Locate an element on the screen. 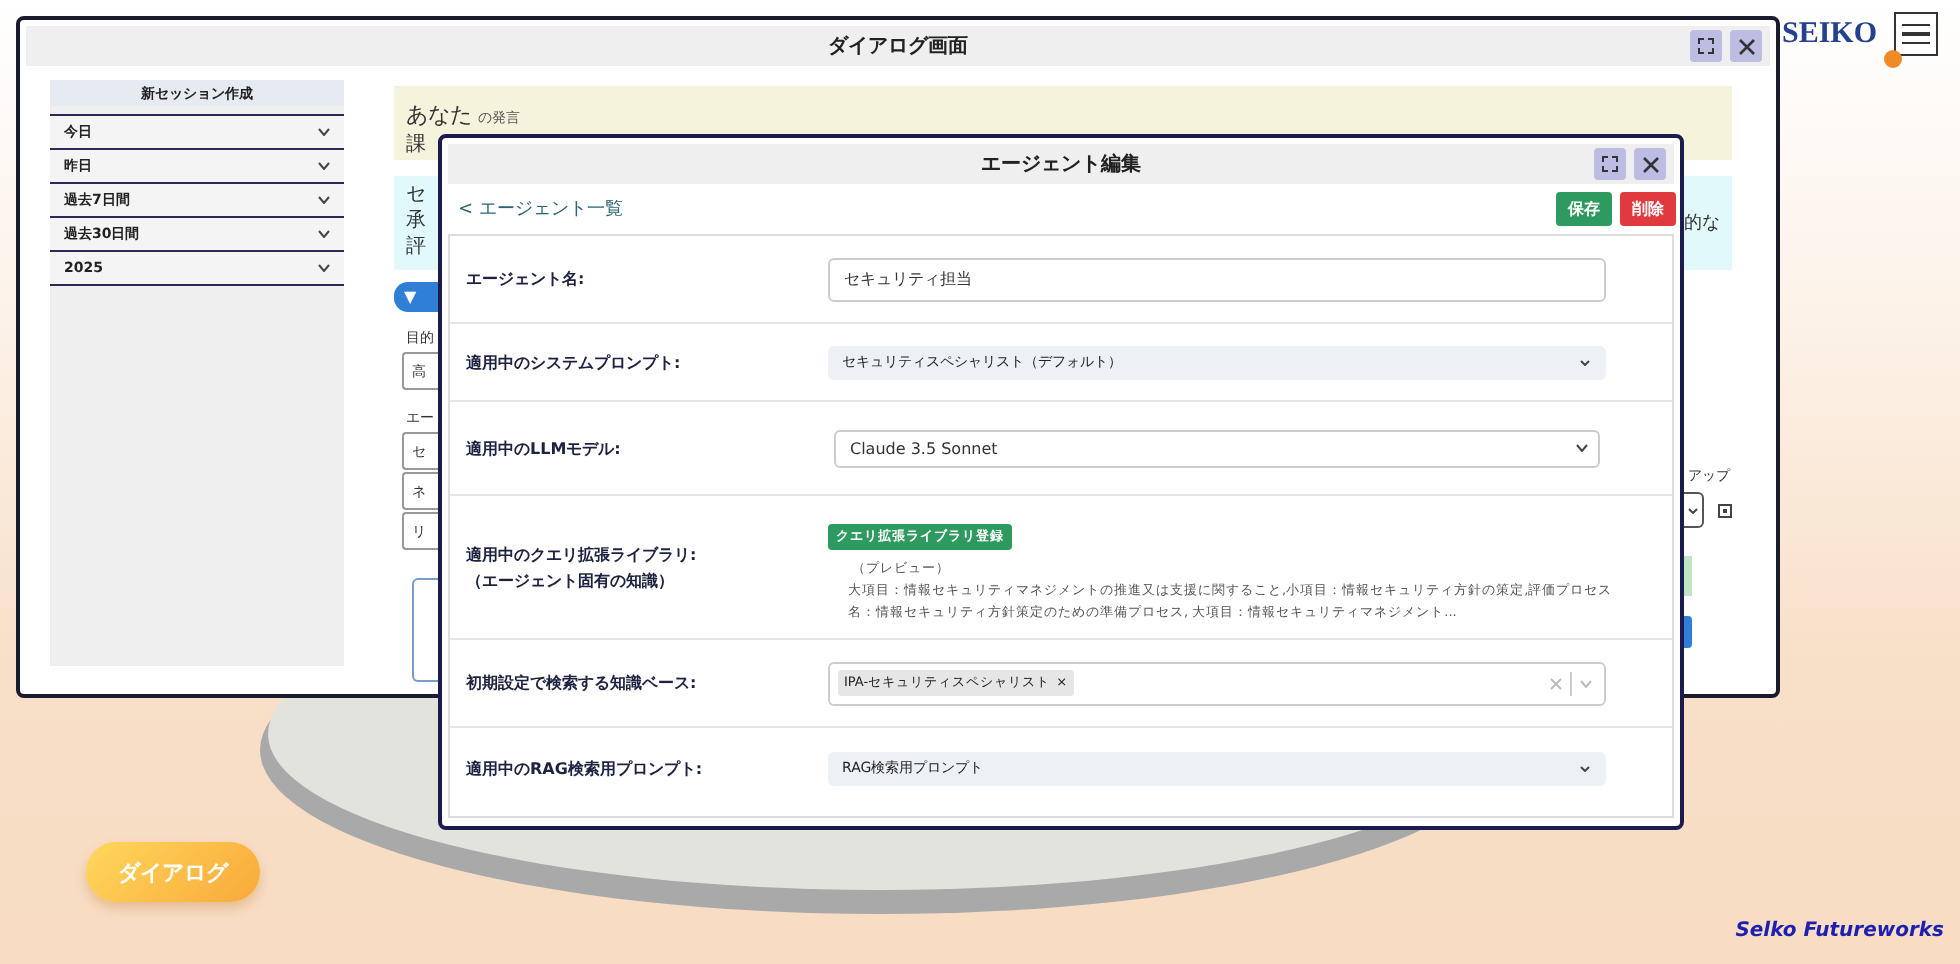 This screenshot has height=964, width=1960. save-button: 保存 is located at coordinates (1584, 208).